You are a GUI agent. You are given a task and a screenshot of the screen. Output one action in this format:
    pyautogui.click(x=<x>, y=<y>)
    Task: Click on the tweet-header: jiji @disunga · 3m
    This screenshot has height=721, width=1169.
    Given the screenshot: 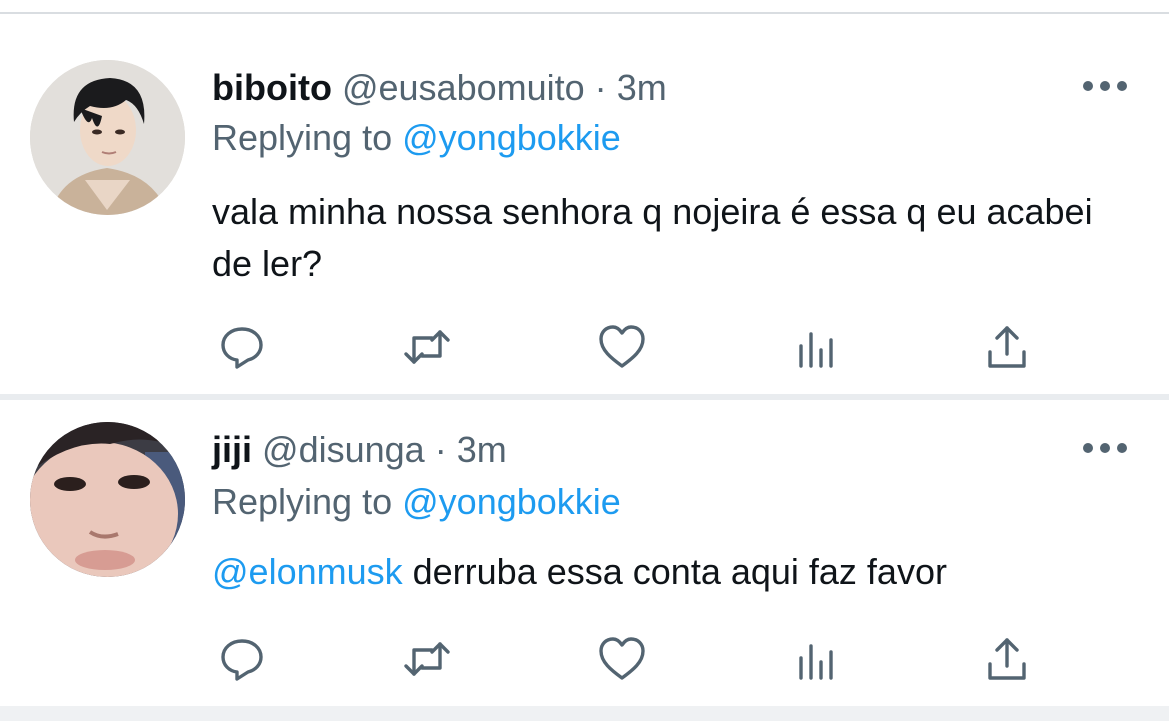 What is the action you would take?
    pyautogui.click(x=359, y=450)
    